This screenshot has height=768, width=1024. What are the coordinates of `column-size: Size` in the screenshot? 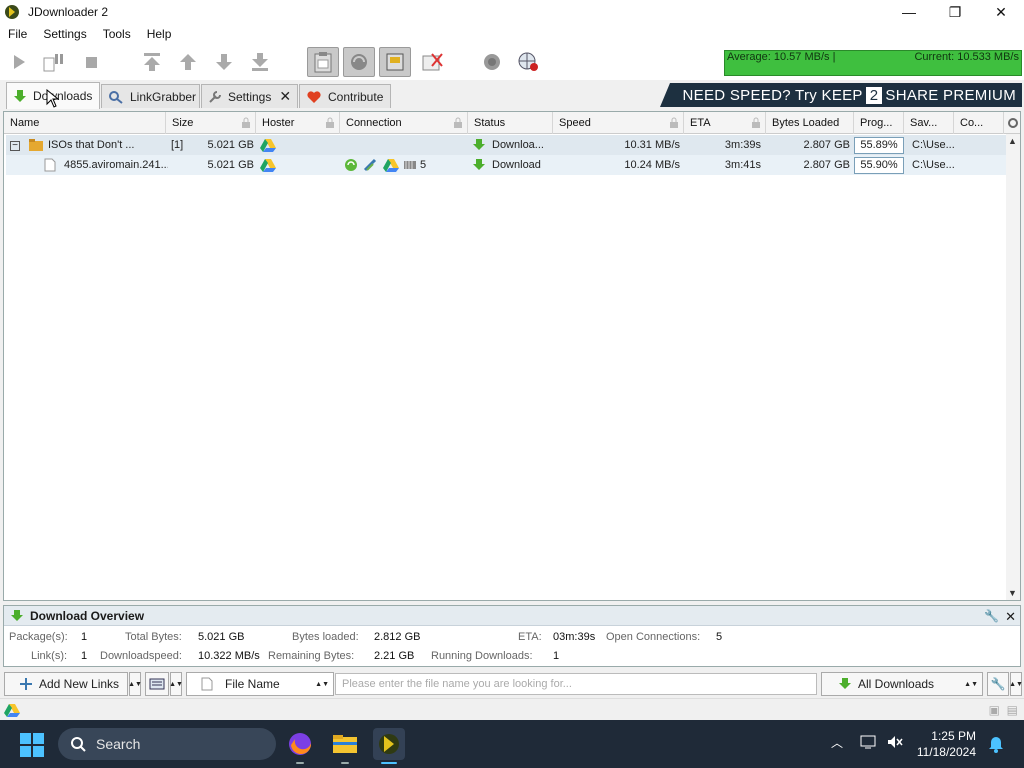 It's located at (211, 123).